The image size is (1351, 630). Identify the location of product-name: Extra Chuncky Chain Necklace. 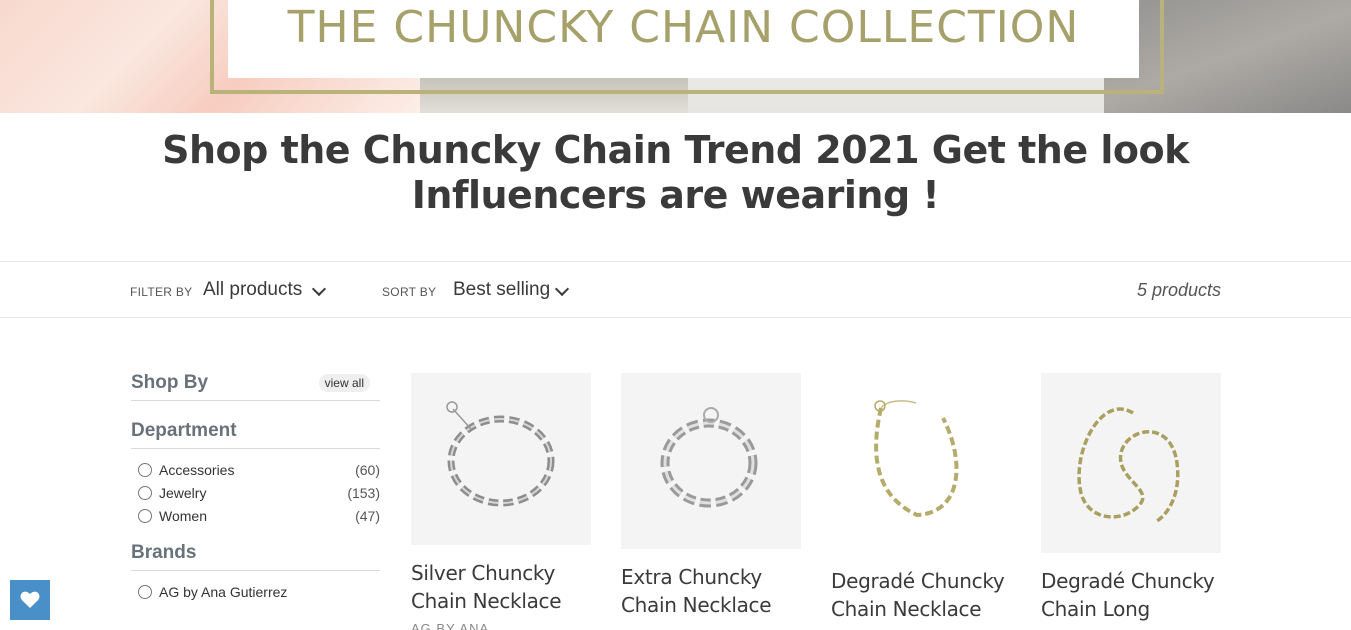
(711, 591).